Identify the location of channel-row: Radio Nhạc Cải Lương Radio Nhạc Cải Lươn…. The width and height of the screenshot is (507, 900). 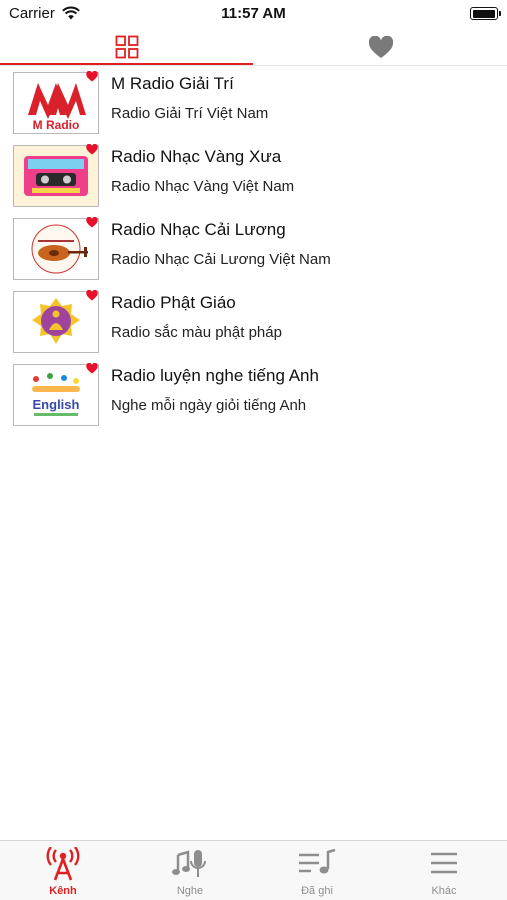
(253, 252).